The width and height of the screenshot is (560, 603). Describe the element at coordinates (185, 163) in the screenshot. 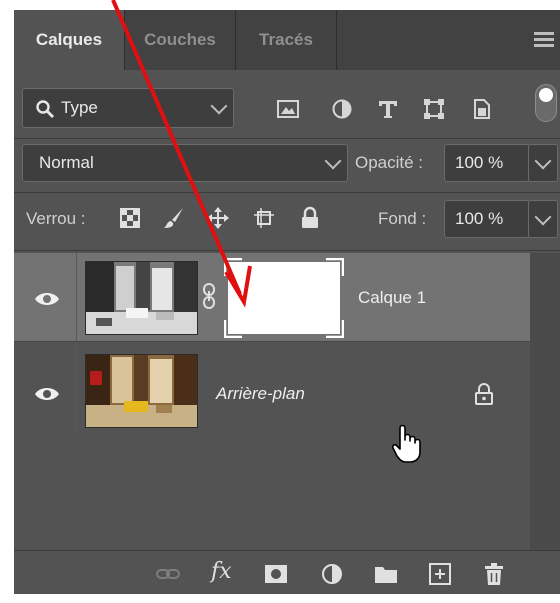

I see `blend-mode-select: Normal` at that location.